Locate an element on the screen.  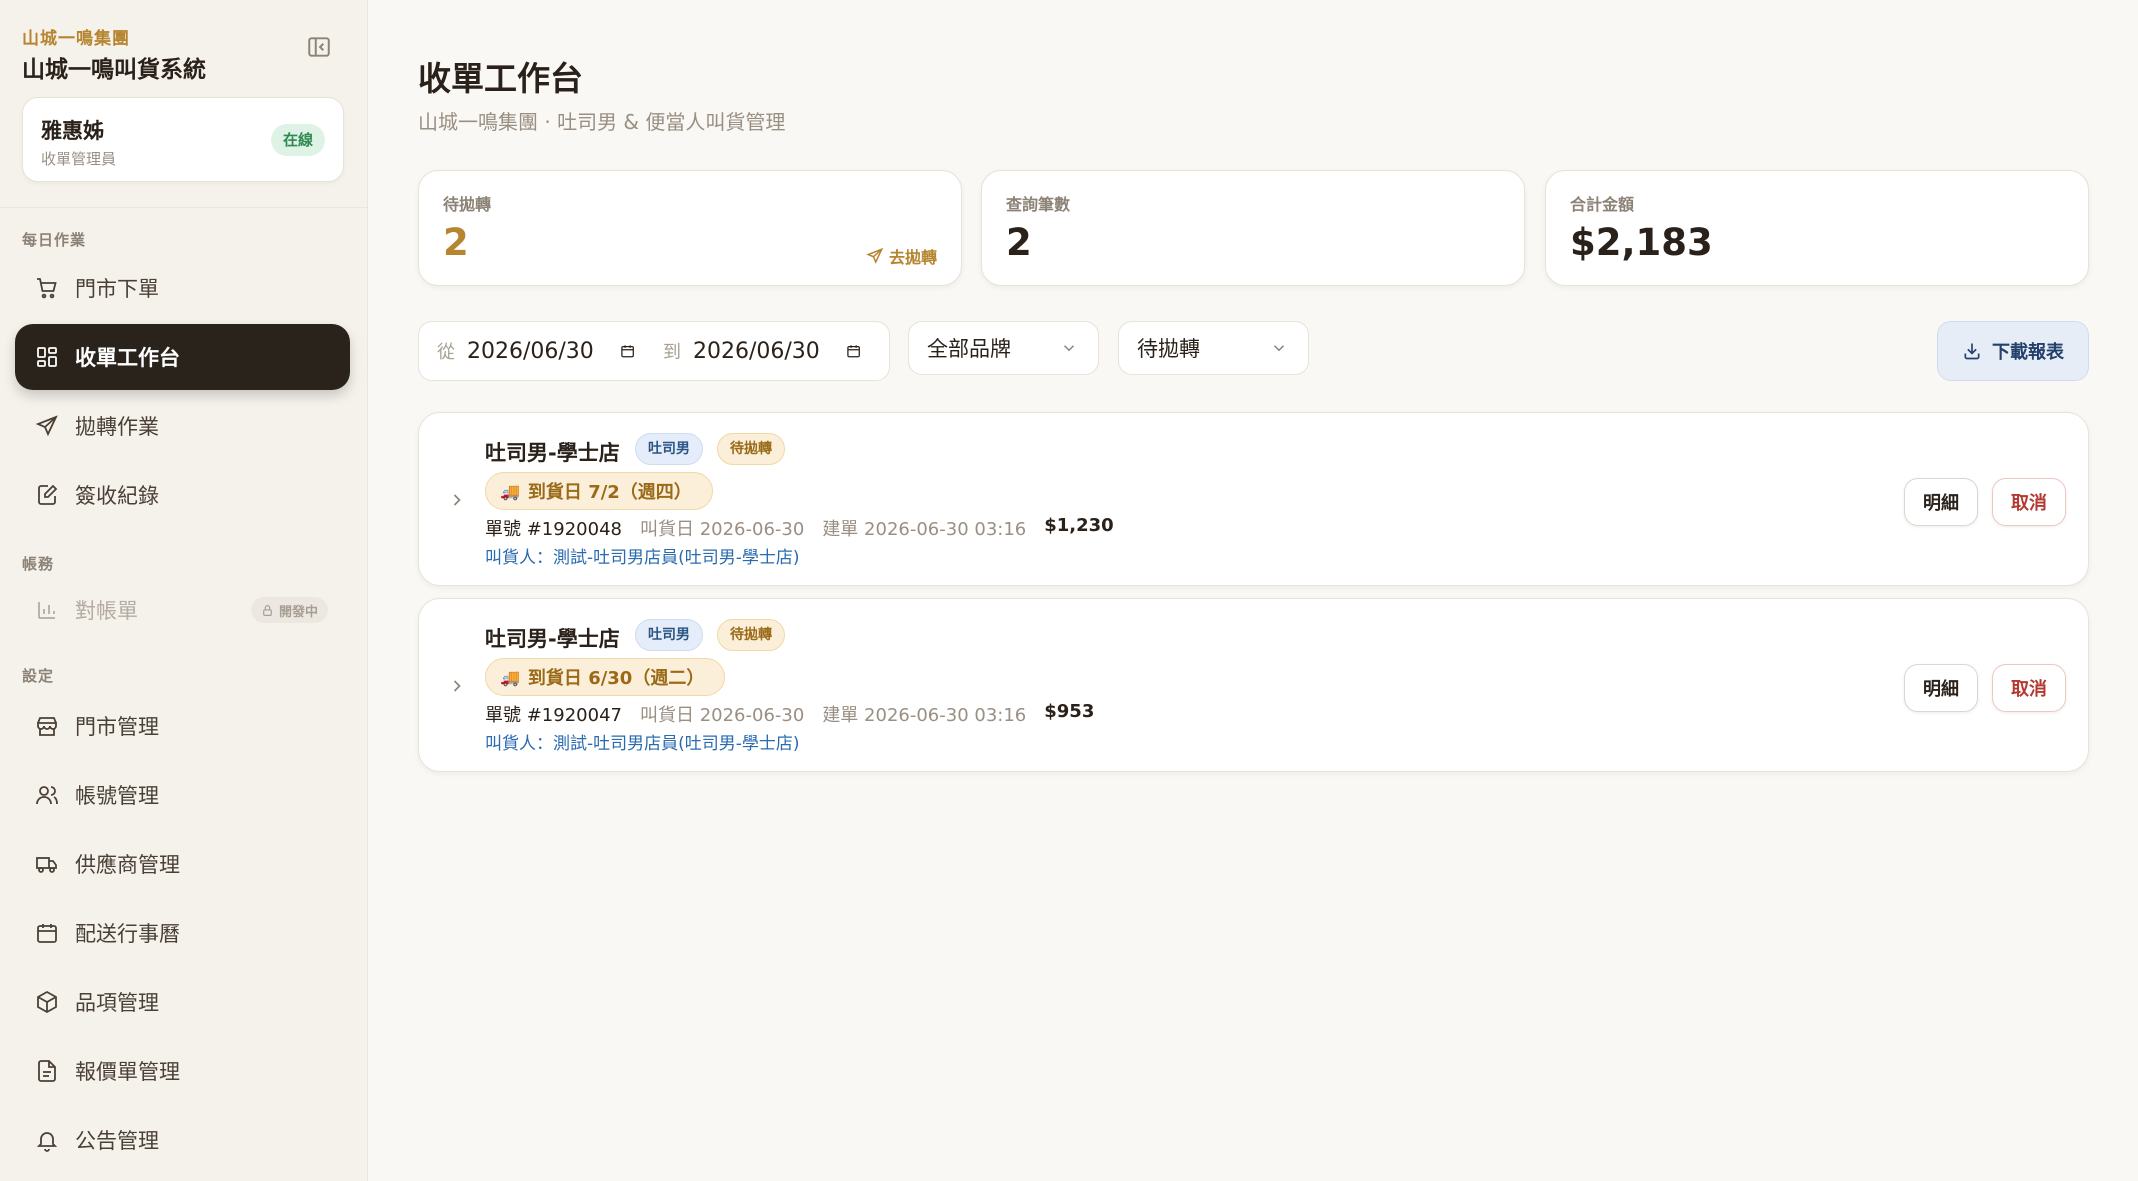
in-development-badge: 開發中 is located at coordinates (289, 610).